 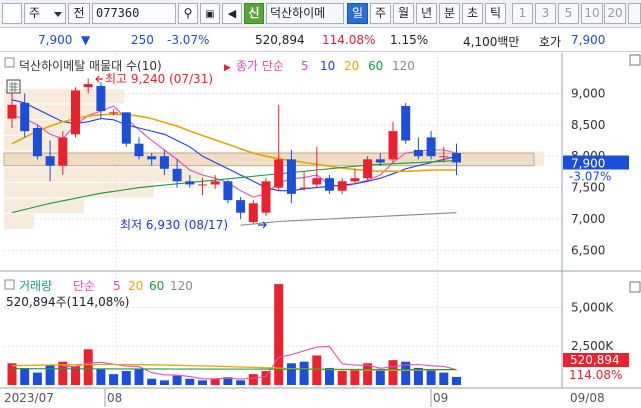 What do you see at coordinates (615, 13) in the screenshot?
I see `minute-button-20: 20` at bounding box center [615, 13].